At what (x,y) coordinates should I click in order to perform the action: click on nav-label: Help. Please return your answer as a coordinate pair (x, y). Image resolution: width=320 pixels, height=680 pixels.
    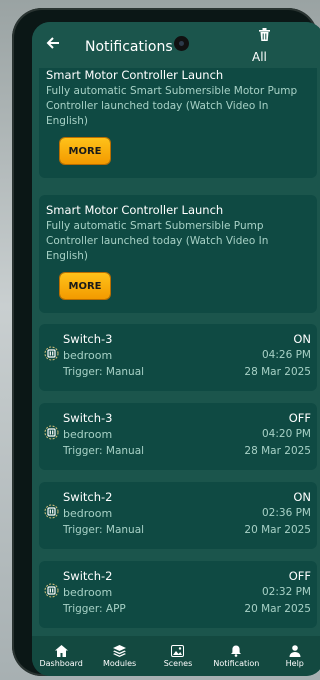
    Looking at the image, I should click on (294, 663).